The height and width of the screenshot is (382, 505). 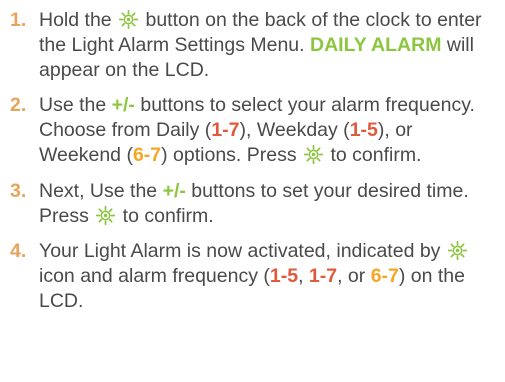 What do you see at coordinates (78, 20) in the screenshot?
I see `text-run: Hold the` at bounding box center [78, 20].